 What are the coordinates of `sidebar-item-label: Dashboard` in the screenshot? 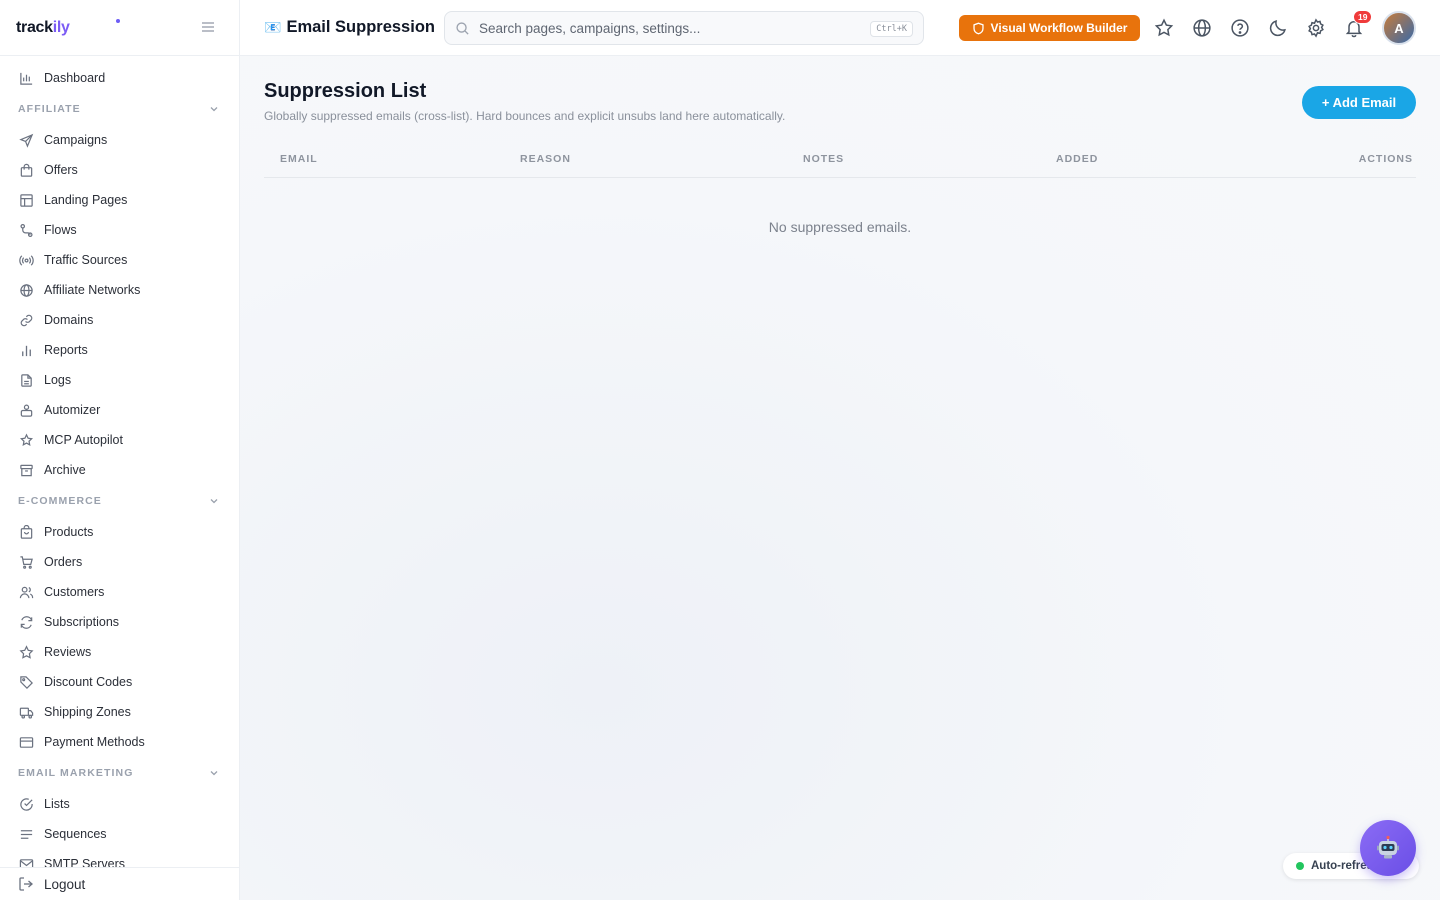 It's located at (75, 78).